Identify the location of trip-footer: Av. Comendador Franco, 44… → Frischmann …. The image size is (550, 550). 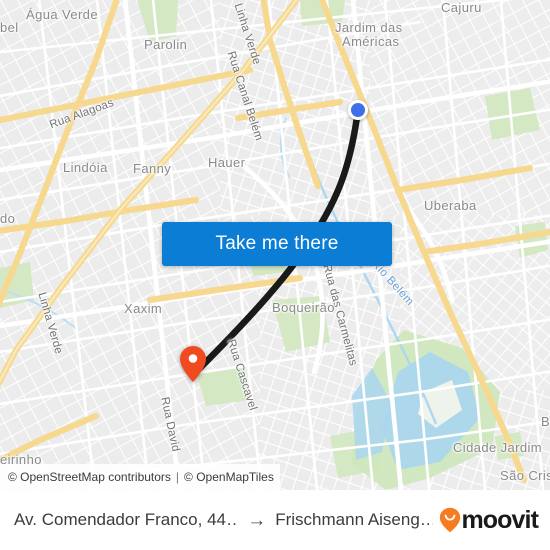
(275, 520).